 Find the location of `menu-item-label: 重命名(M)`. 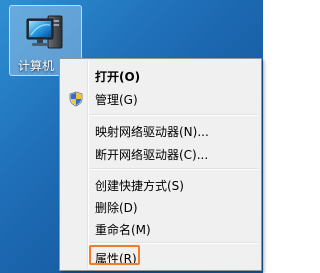

menu-item-label: 重命名(M) is located at coordinates (123, 230).